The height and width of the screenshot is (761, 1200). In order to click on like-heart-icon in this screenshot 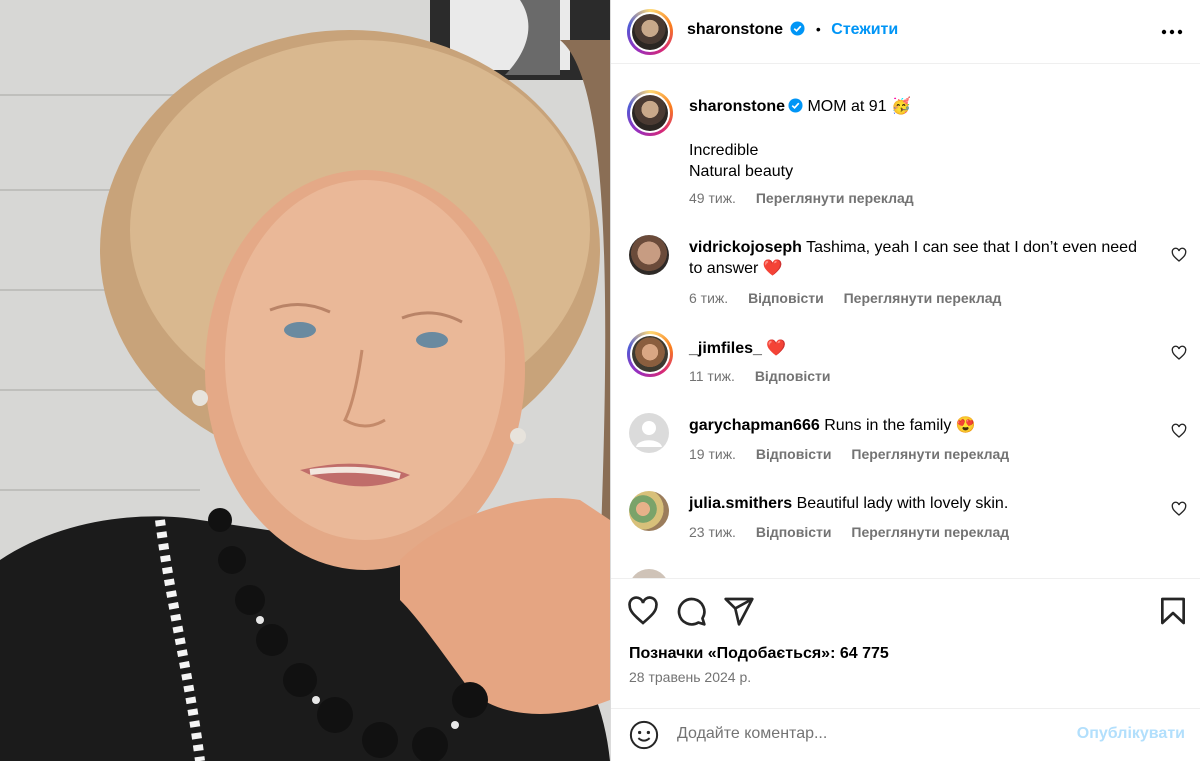, I will do `click(643, 611)`.